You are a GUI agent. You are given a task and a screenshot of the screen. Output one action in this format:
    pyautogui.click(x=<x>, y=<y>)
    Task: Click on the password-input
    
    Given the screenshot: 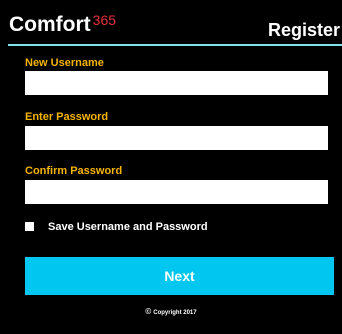 What is the action you would take?
    pyautogui.click(x=176, y=138)
    